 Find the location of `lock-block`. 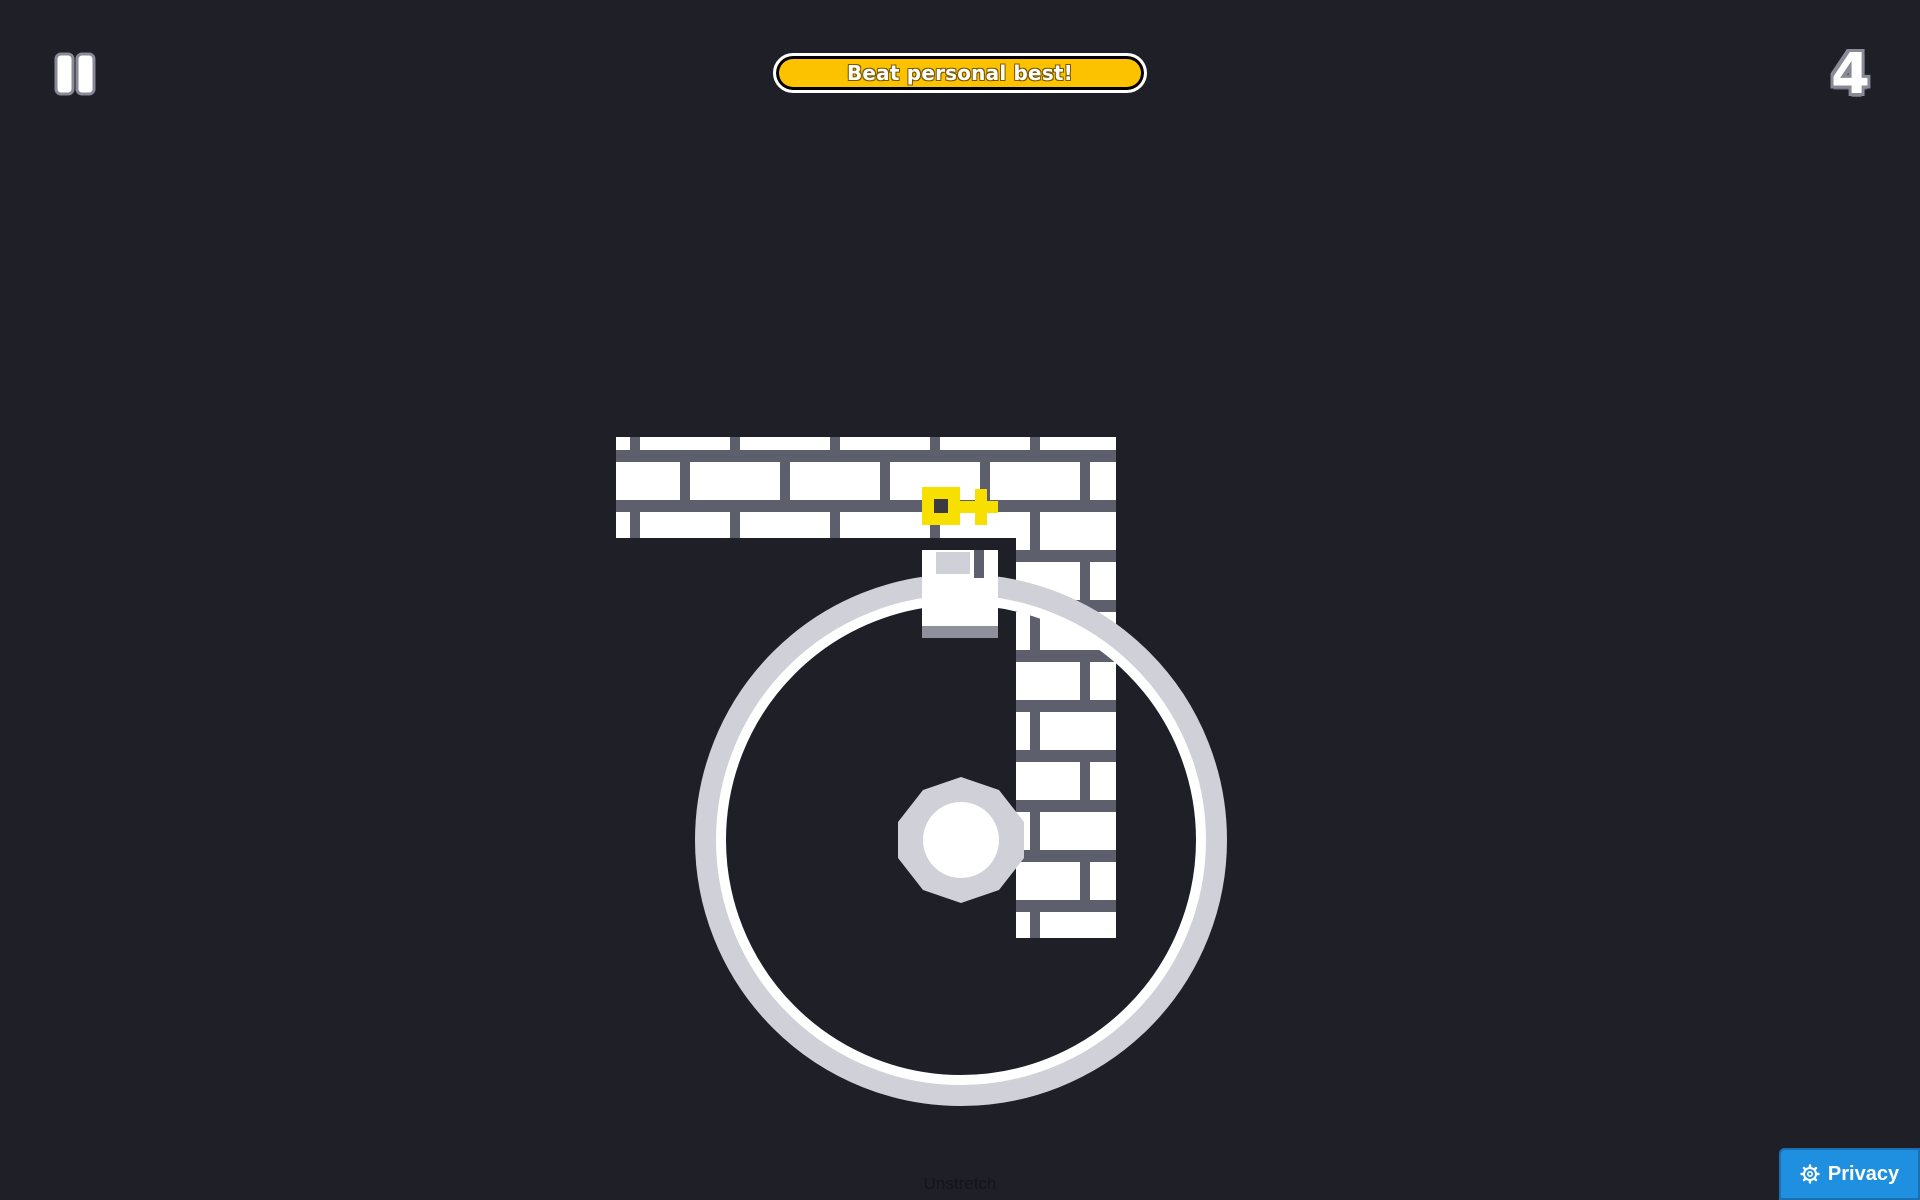

lock-block is located at coordinates (960, 594).